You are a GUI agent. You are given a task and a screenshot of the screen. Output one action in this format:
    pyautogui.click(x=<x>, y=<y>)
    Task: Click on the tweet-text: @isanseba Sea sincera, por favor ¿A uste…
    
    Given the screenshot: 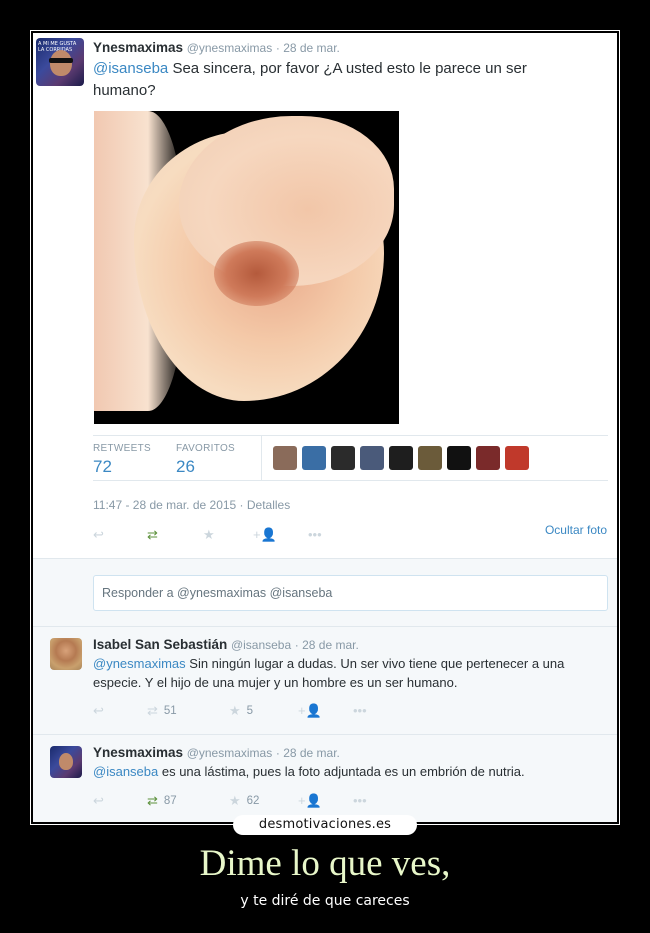 What is the action you would take?
    pyautogui.click(x=343, y=80)
    